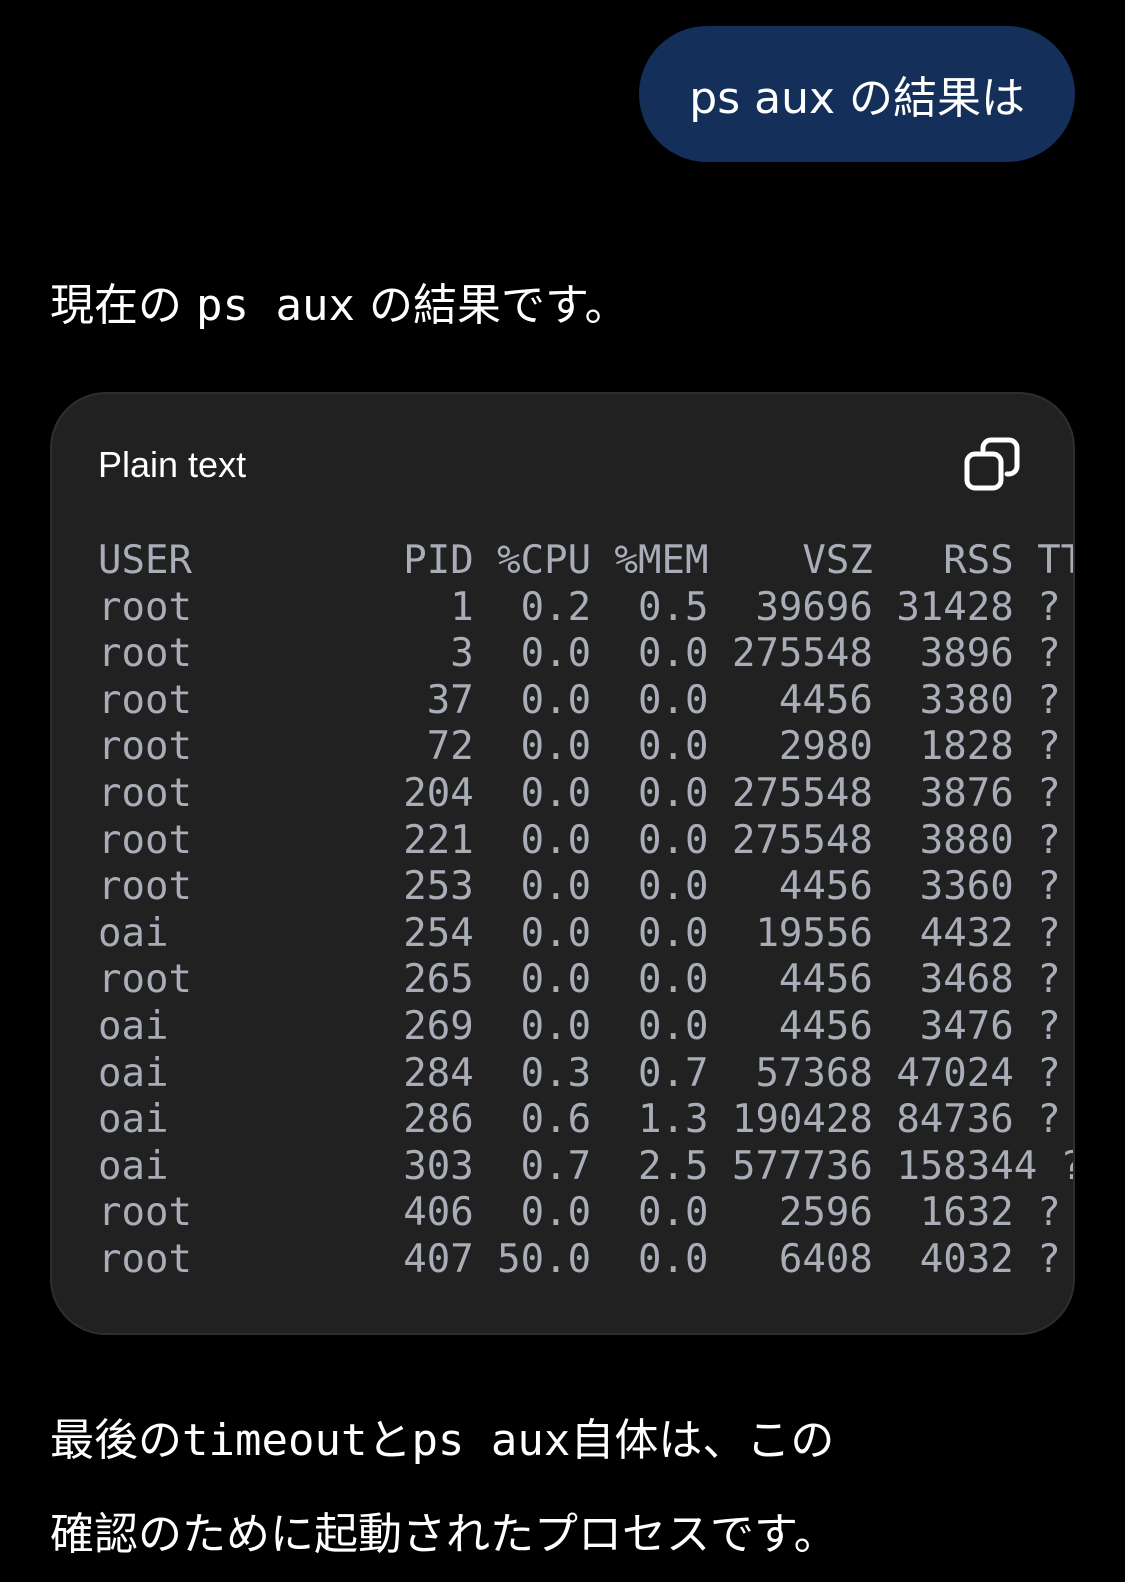 The height and width of the screenshot is (1582, 1125). I want to click on outro-line-1: 最後のtimeoutとps aux自体は、この, so click(565, 1441).